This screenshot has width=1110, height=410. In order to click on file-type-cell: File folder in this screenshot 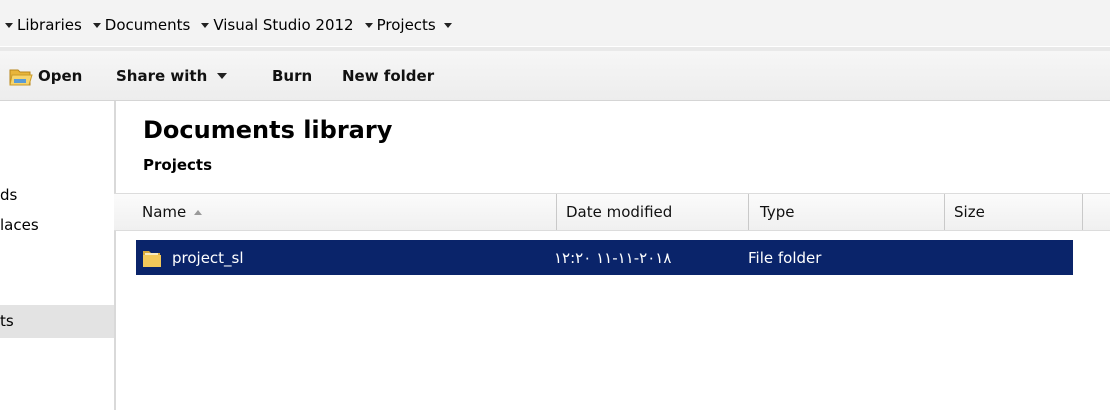, I will do `click(785, 257)`.